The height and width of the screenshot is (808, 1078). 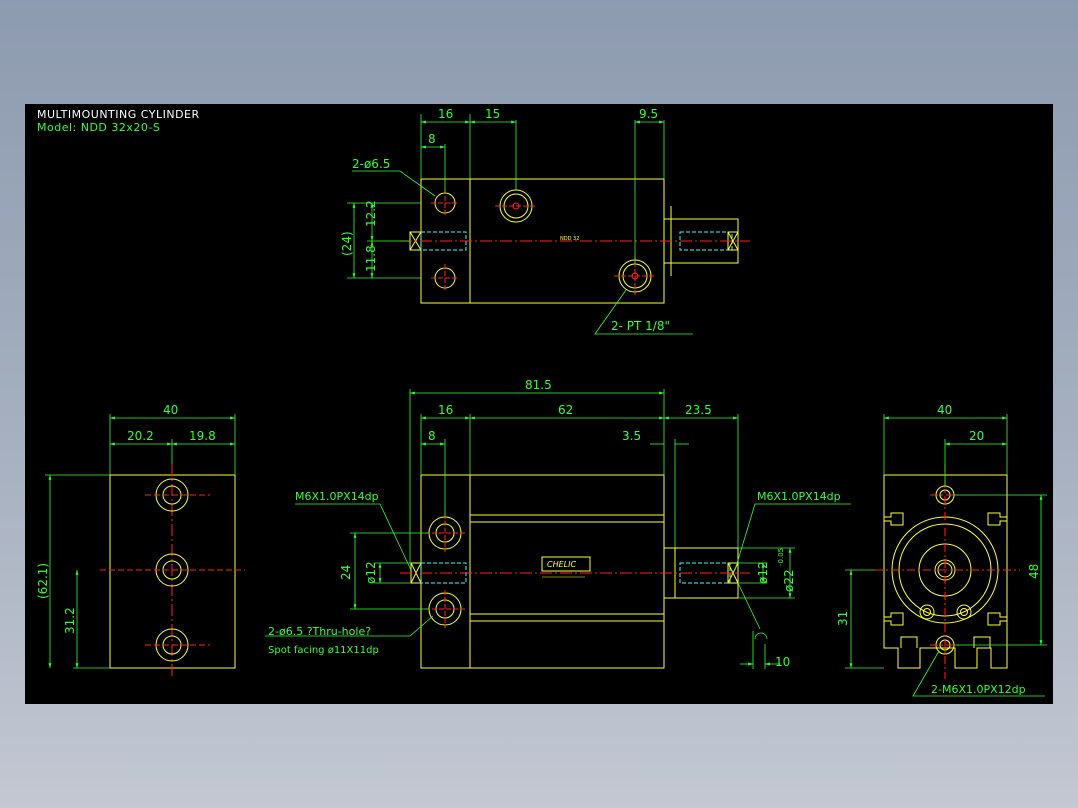 I want to click on front-dim-phi22: ø22, so click(x=789, y=580).